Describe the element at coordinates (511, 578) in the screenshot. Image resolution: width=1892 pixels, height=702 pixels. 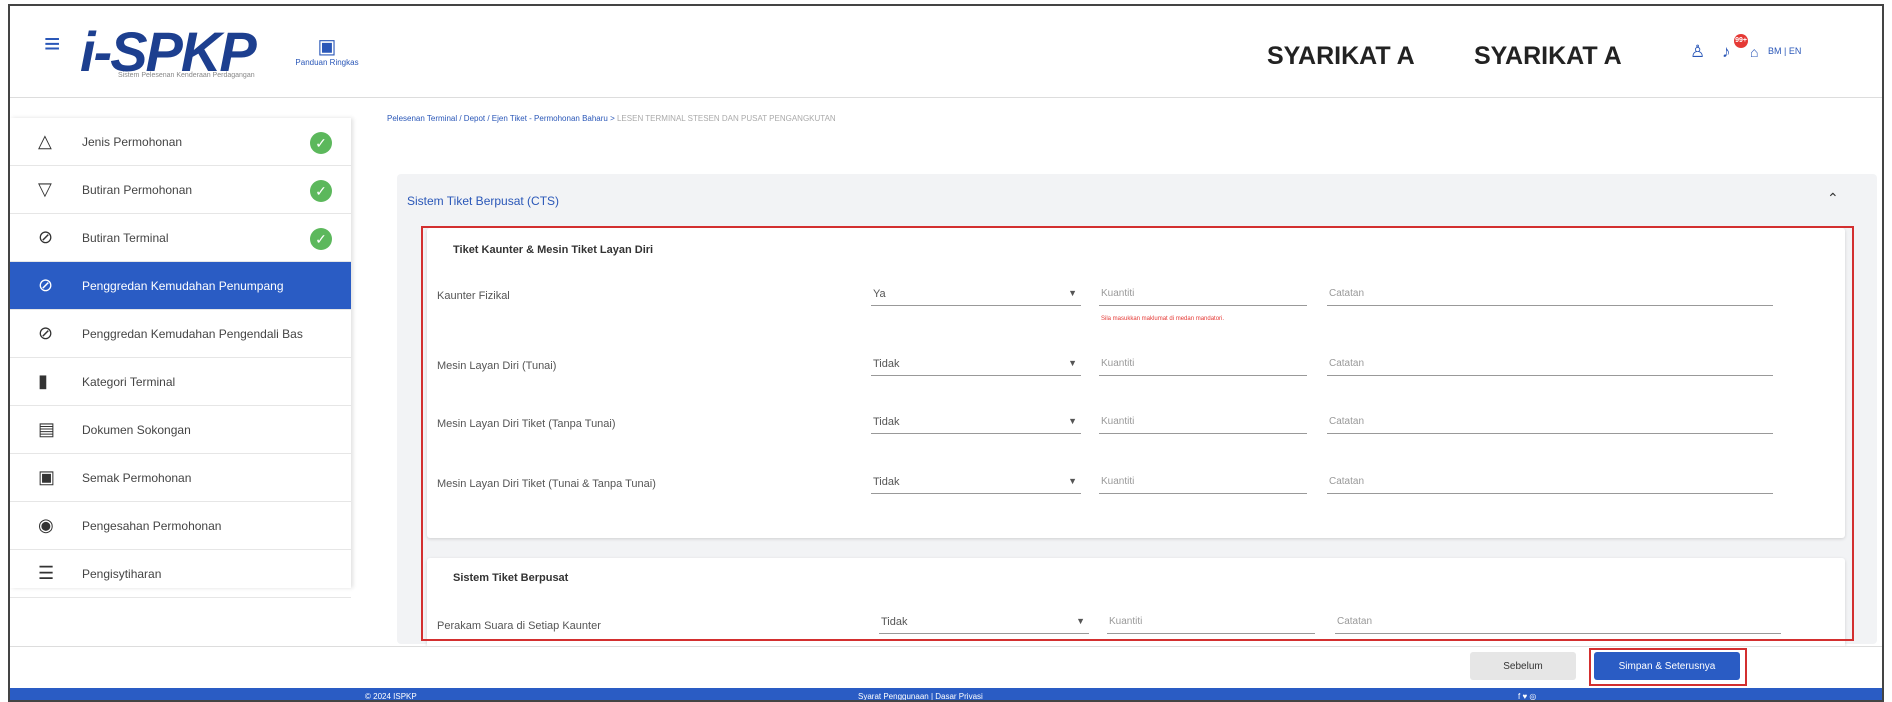
I see `section-title: Sistem Tiket Berpusat` at that location.